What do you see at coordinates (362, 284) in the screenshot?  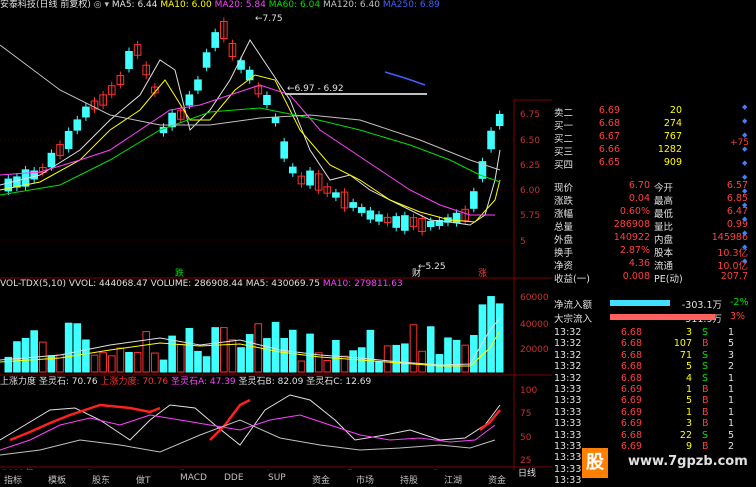 I see `vol-ma10-value: MA10: 279811.63` at bounding box center [362, 284].